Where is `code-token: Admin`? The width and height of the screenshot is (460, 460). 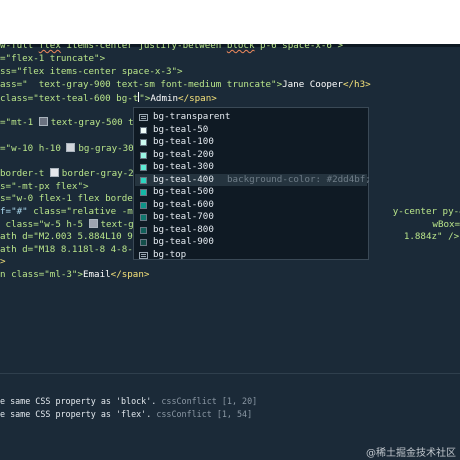 code-token: Admin is located at coordinates (164, 98).